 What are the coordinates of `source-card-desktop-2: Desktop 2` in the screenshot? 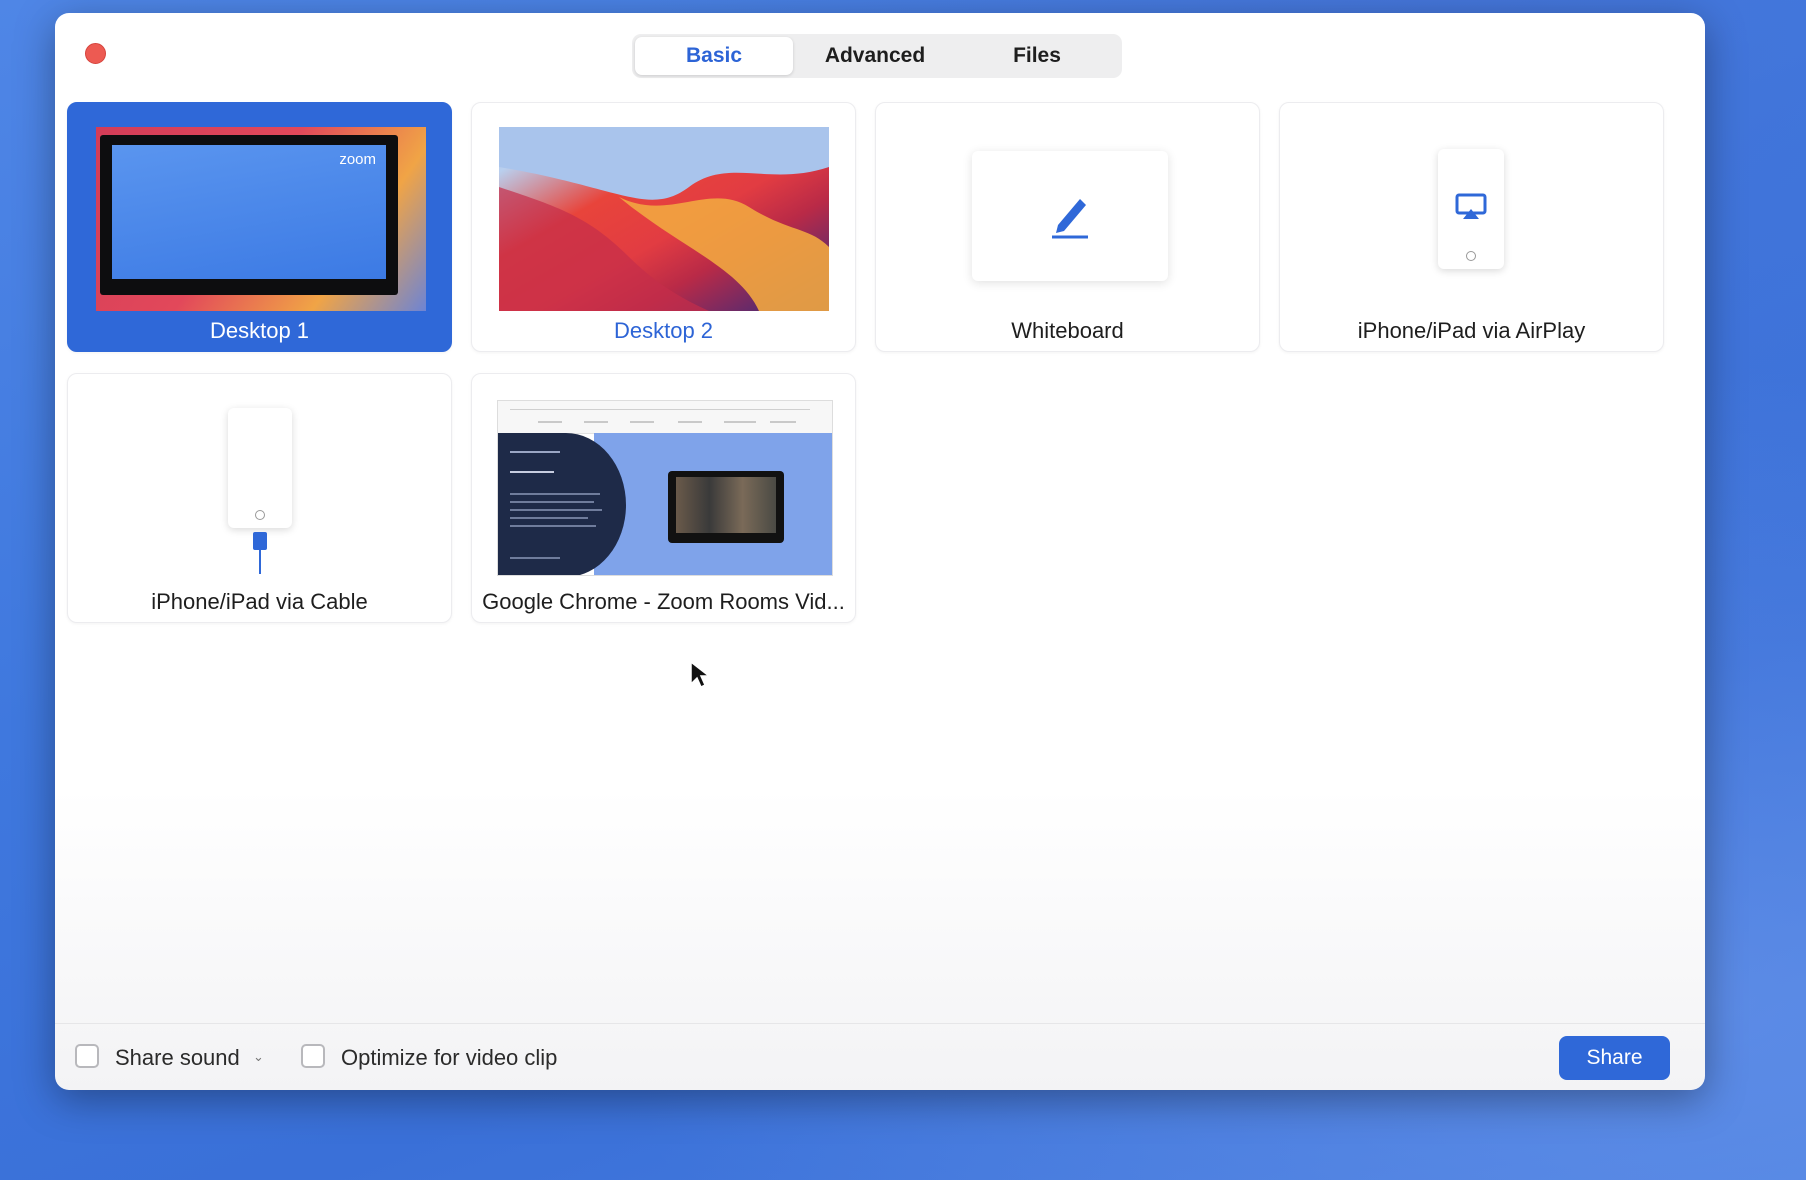 It's located at (663, 227).